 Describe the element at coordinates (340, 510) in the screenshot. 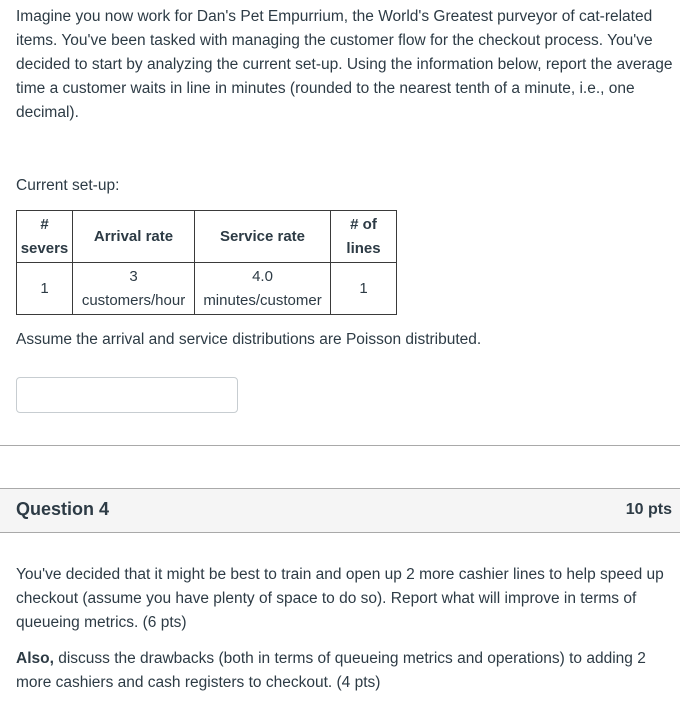

I see `question-4-header: Question 4 10 pts` at that location.